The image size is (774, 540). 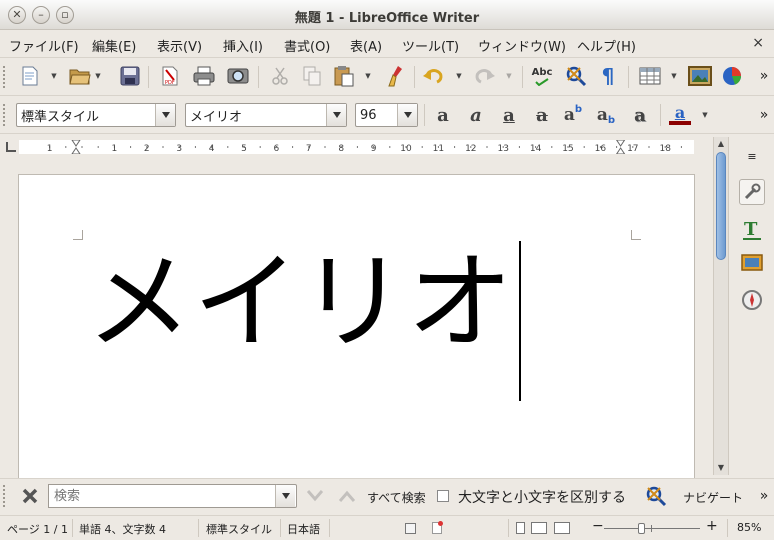 I want to click on undo-dropdown-arrow: ▼, so click(x=459, y=76).